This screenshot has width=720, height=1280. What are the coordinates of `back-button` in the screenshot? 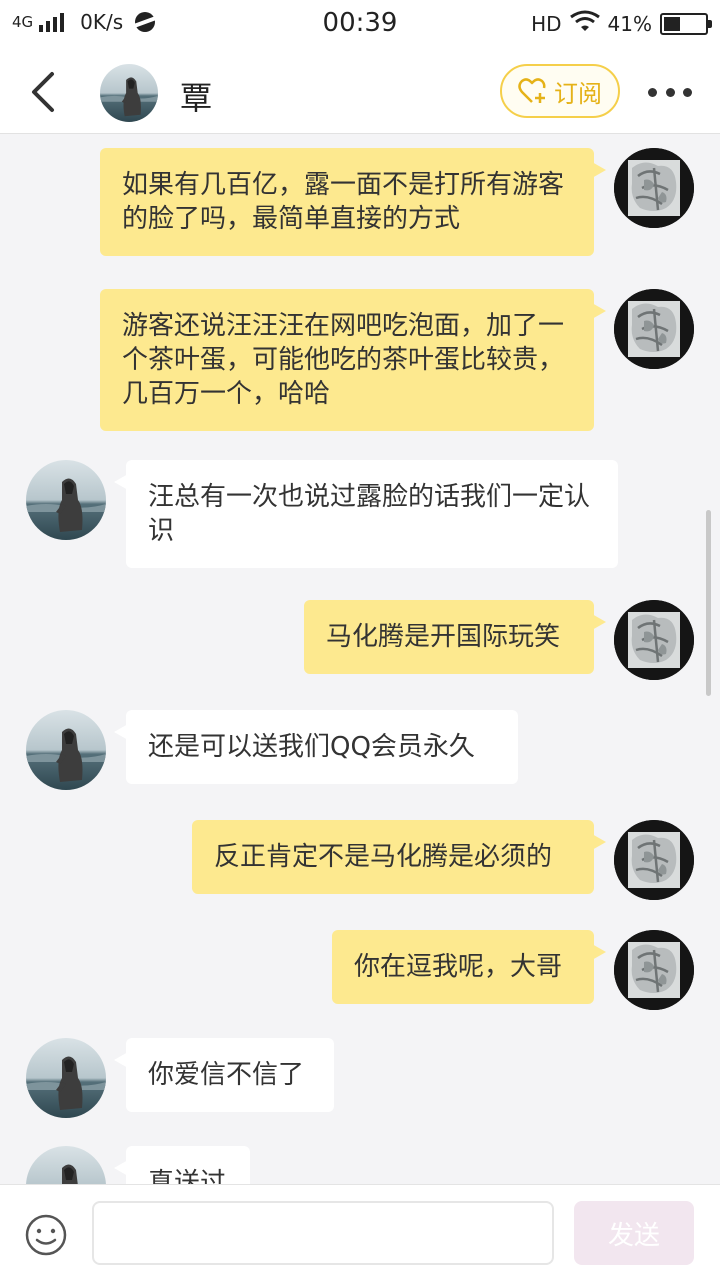 It's located at (44, 92).